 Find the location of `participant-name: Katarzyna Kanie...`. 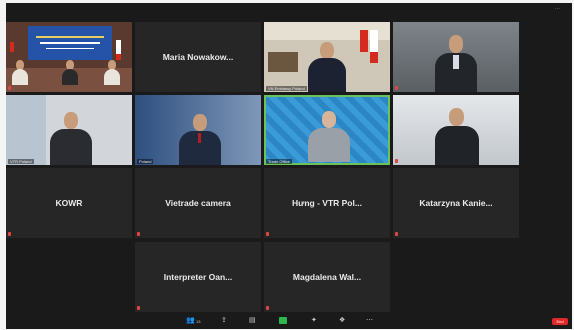

participant-name: Katarzyna Kanie... is located at coordinates (456, 203).